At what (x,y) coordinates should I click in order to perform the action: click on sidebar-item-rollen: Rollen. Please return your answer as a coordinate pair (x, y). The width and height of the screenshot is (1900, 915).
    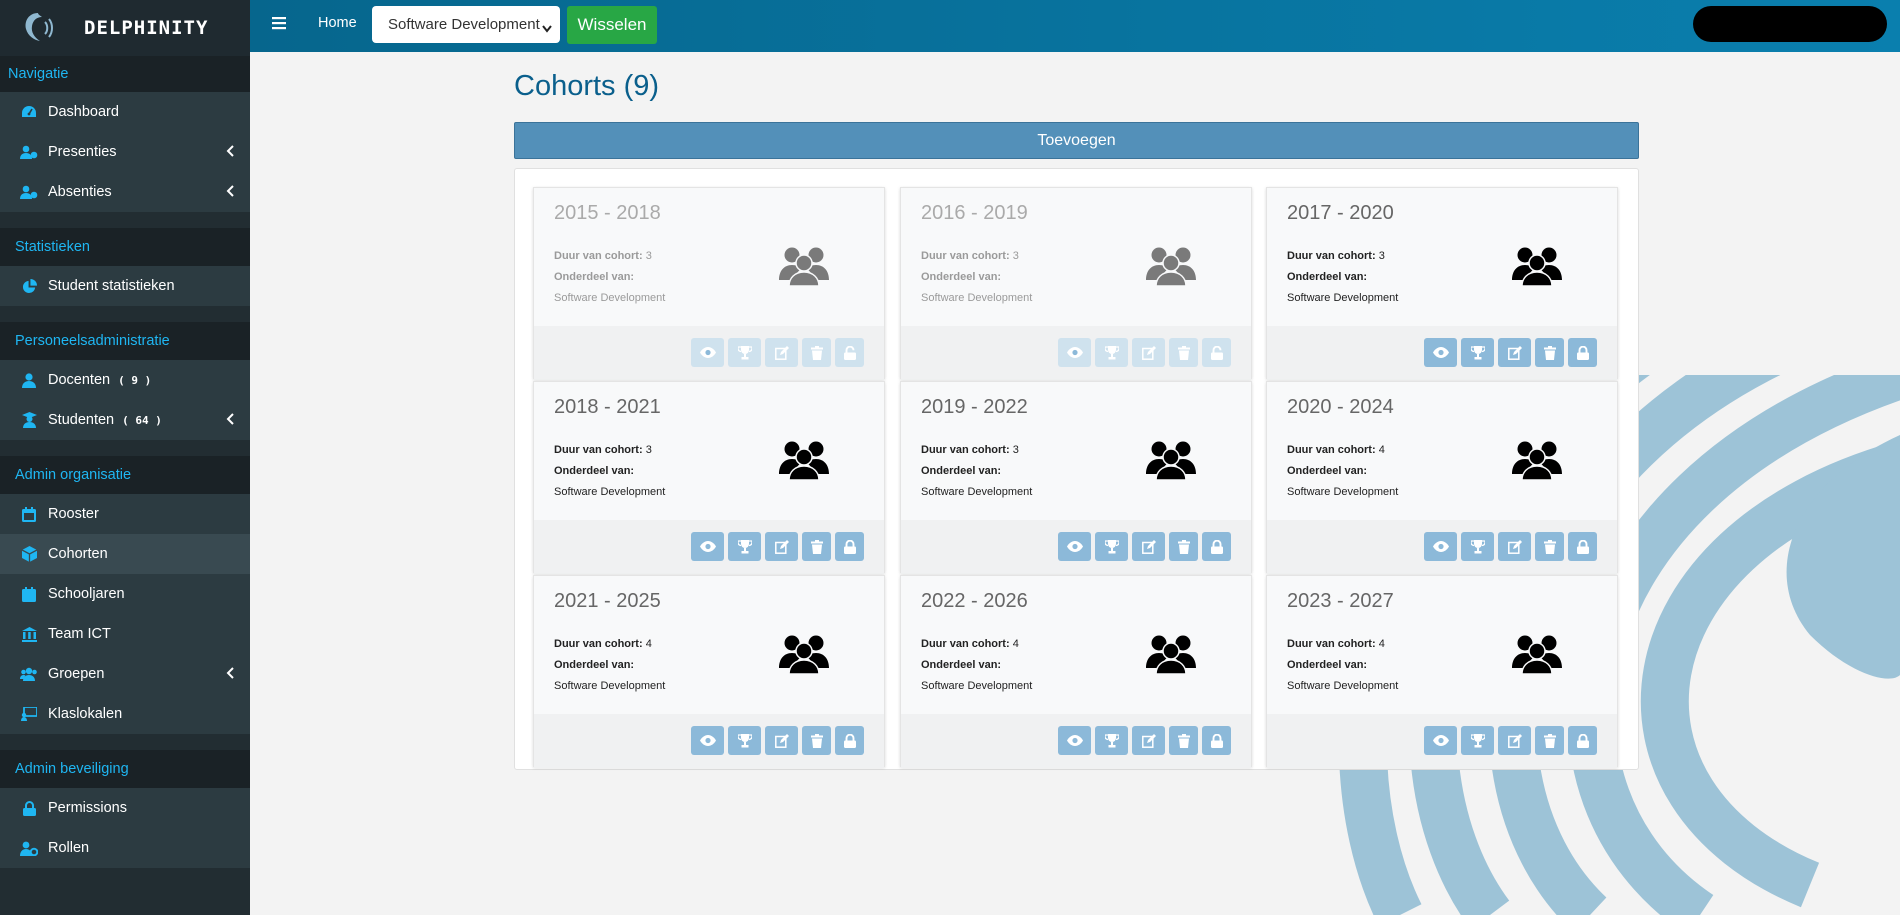
    Looking at the image, I should click on (125, 848).